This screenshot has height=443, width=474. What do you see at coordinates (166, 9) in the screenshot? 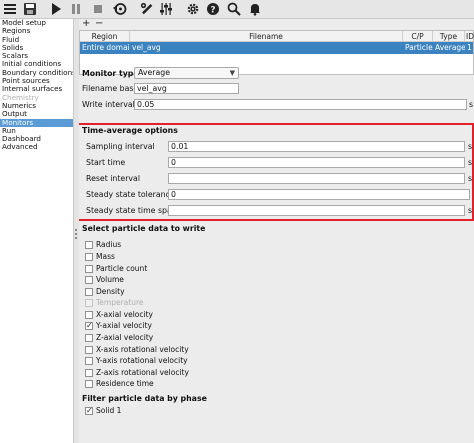
I see `sliders-icon` at bounding box center [166, 9].